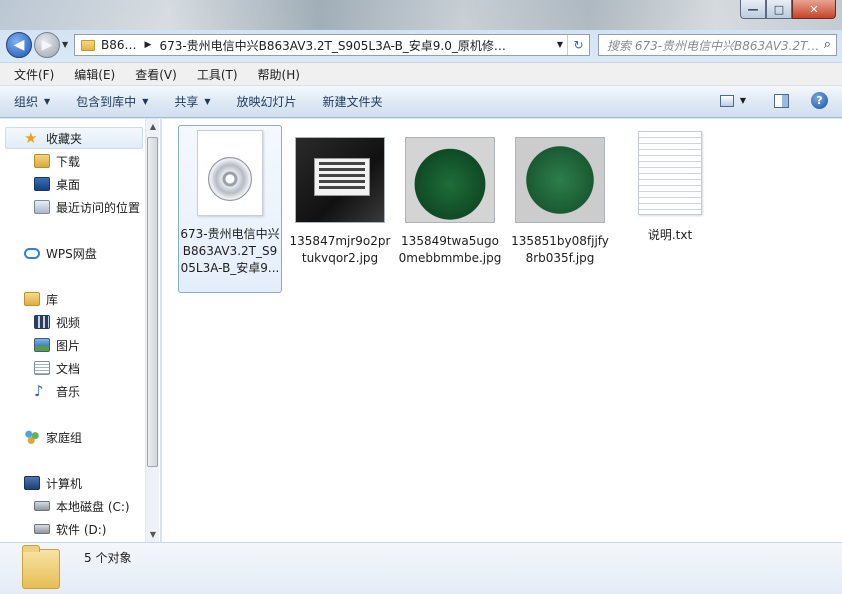 The height and width of the screenshot is (594, 842). I want to click on scroll-down-icon: ▼, so click(153, 534).